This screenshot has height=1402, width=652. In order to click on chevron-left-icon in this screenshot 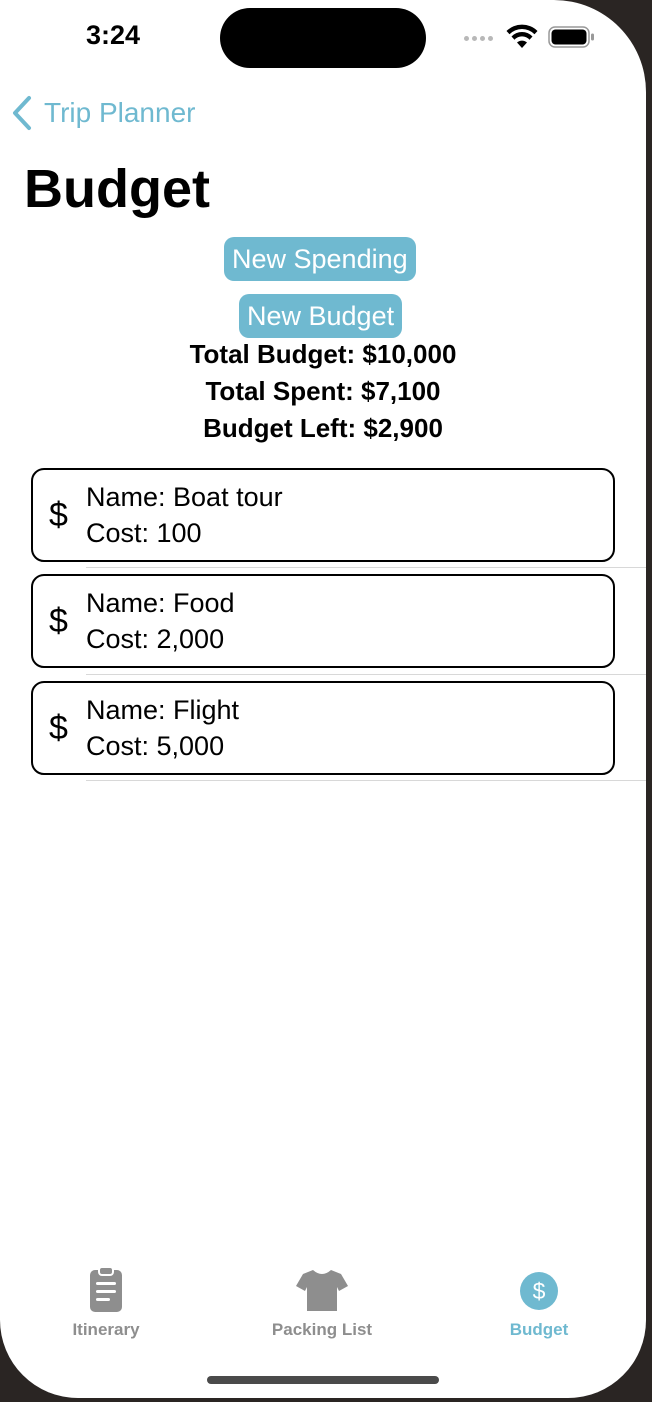, I will do `click(22, 113)`.